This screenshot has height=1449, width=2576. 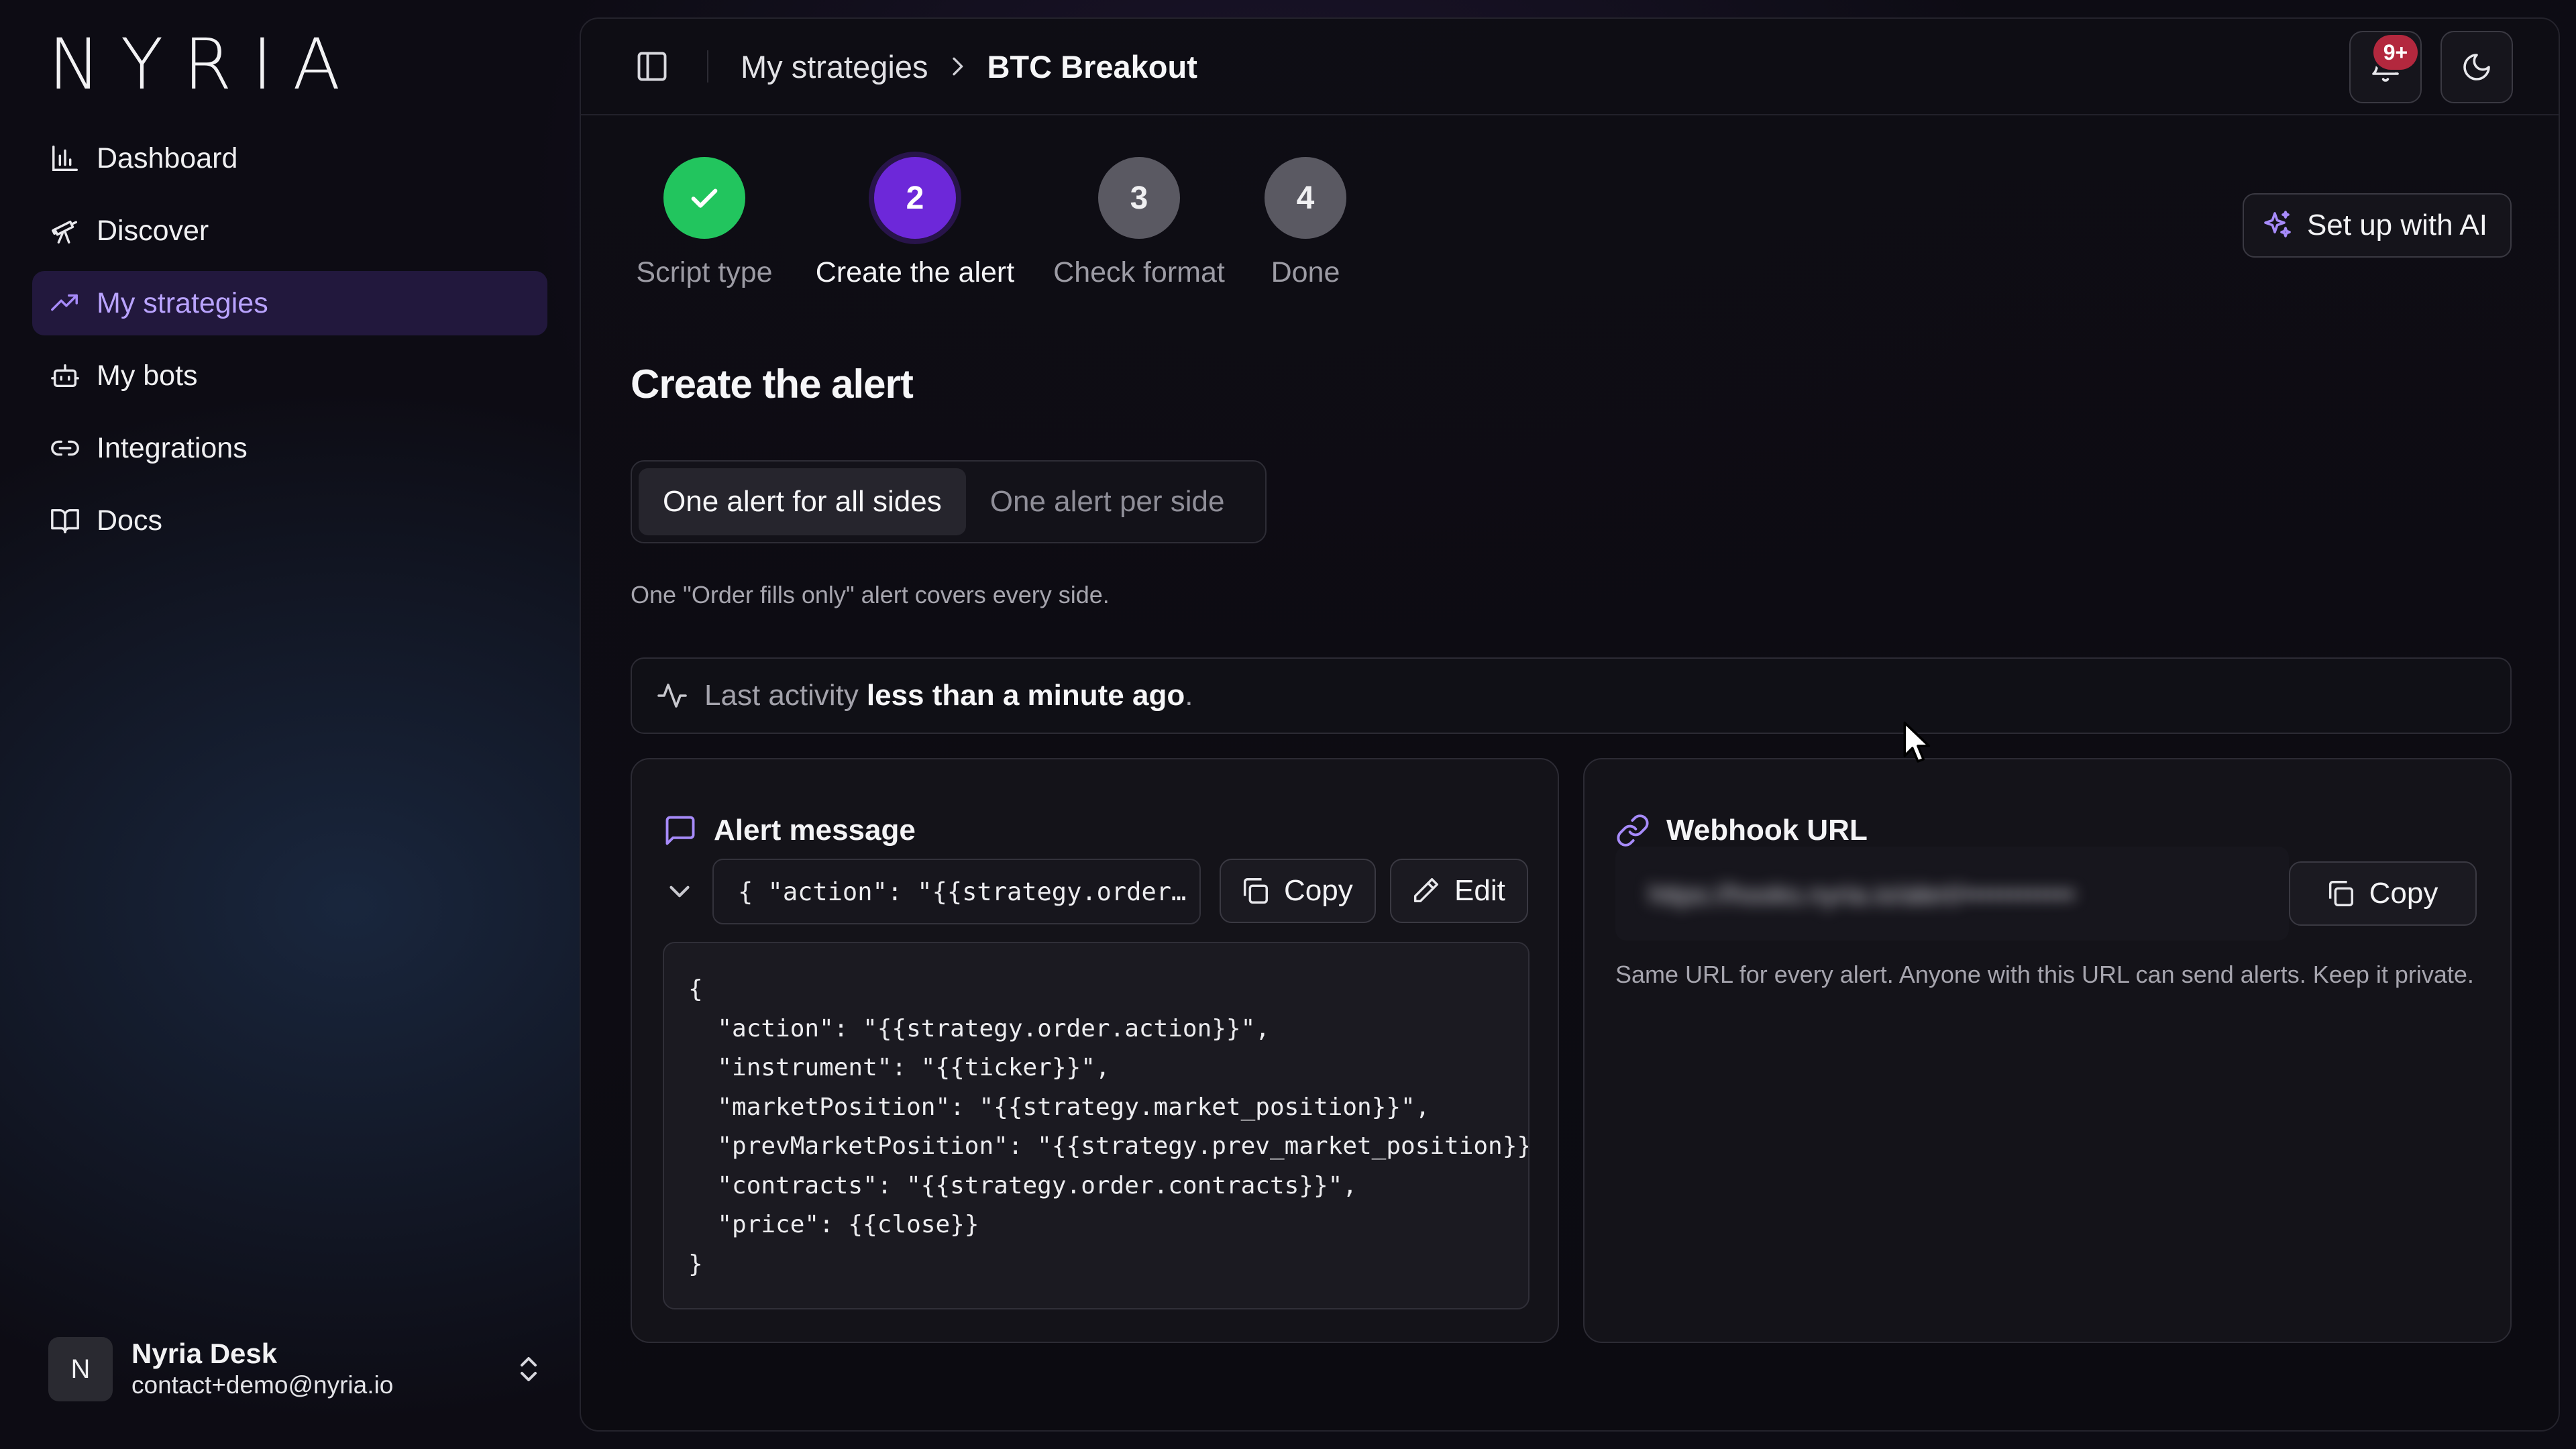 I want to click on step-label: Create the alert, so click(x=915, y=272).